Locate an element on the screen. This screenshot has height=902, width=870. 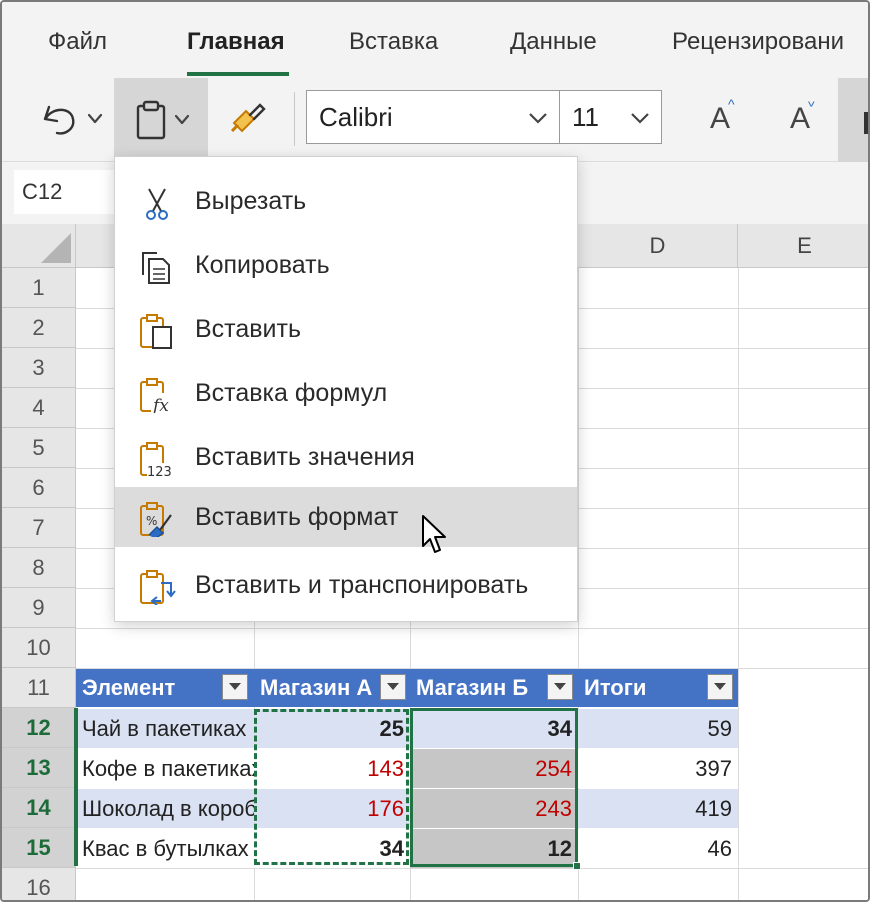
format-painter-icon is located at coordinates (248, 118).